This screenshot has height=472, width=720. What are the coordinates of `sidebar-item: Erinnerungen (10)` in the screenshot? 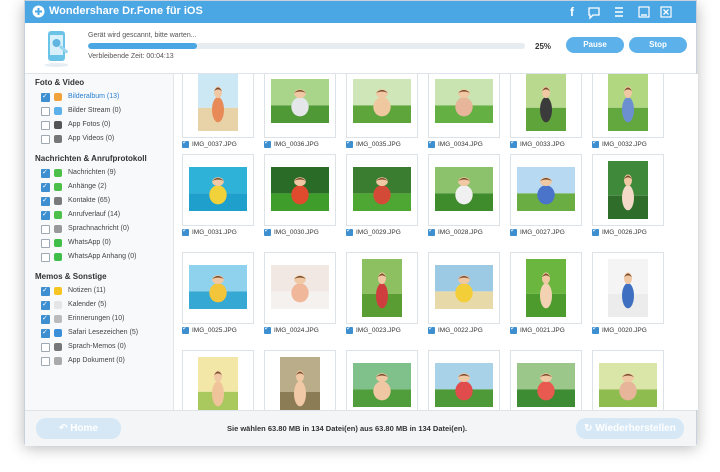 It's located at (99, 319).